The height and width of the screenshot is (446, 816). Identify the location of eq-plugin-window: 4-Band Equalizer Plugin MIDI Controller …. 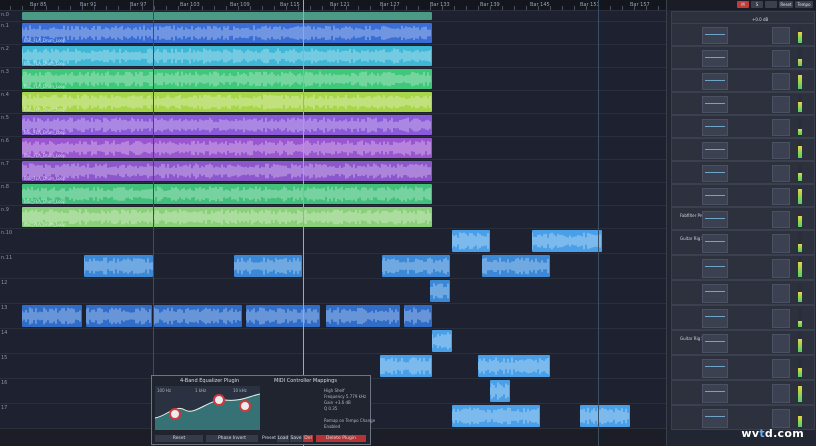
(263, 410).